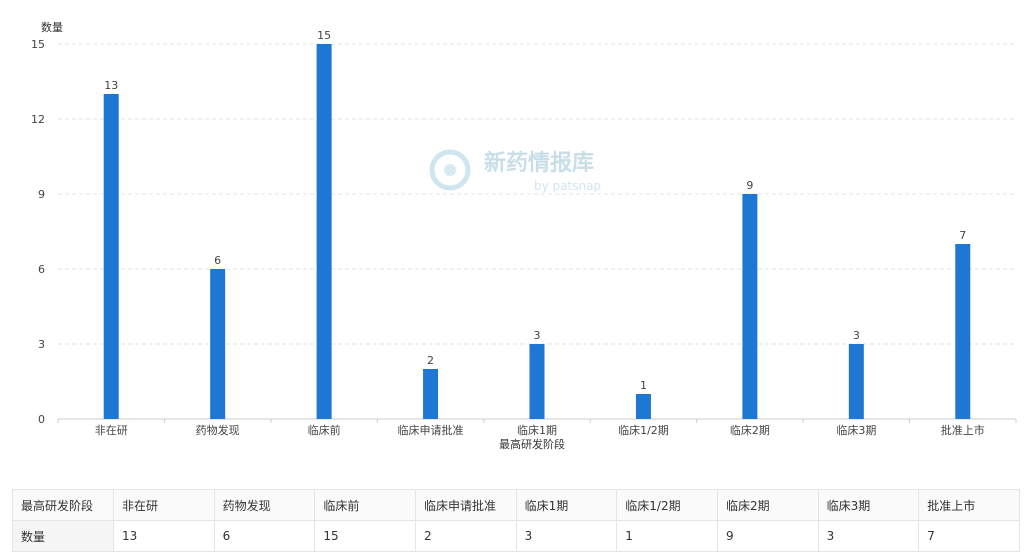 This screenshot has height=556, width=1033. I want to click on y-axis-ticks: 0 3 6 9 12 15, so click(38, 232).